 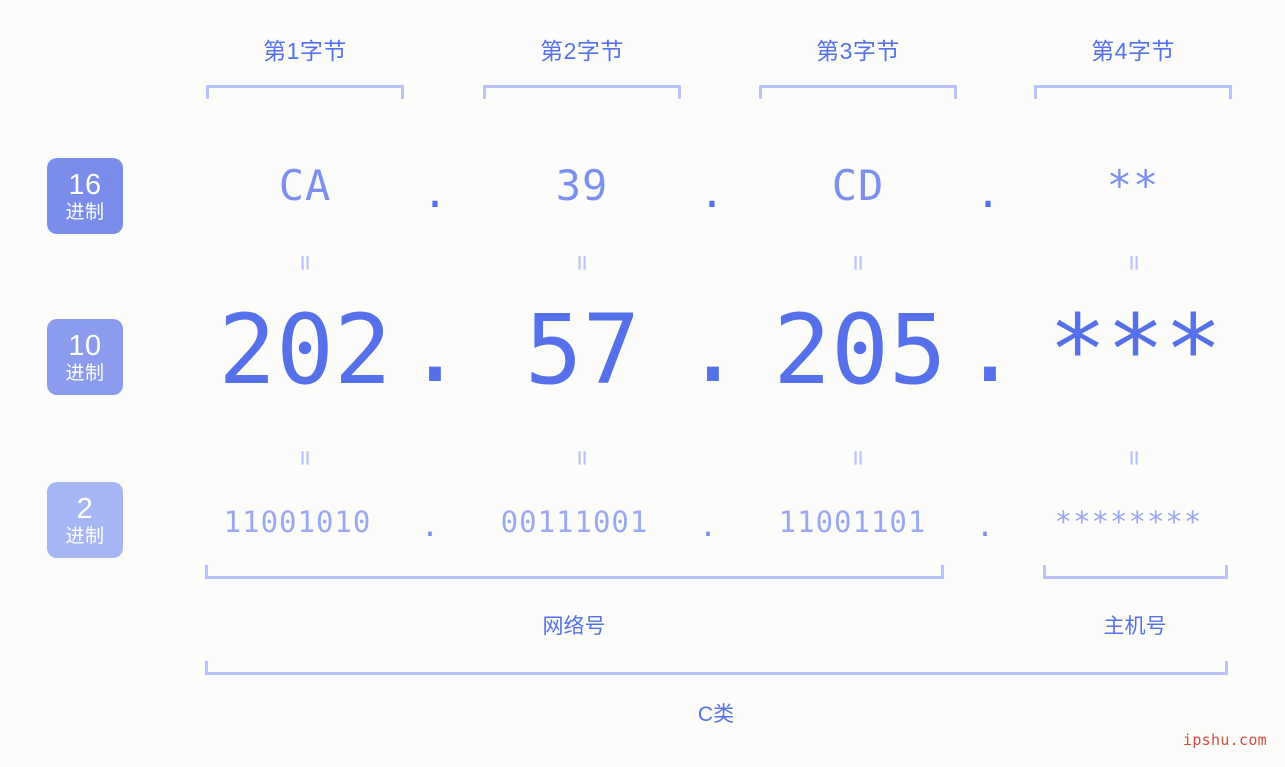 What do you see at coordinates (582, 51) in the screenshot?
I see `byte-header-2: 第2字节` at bounding box center [582, 51].